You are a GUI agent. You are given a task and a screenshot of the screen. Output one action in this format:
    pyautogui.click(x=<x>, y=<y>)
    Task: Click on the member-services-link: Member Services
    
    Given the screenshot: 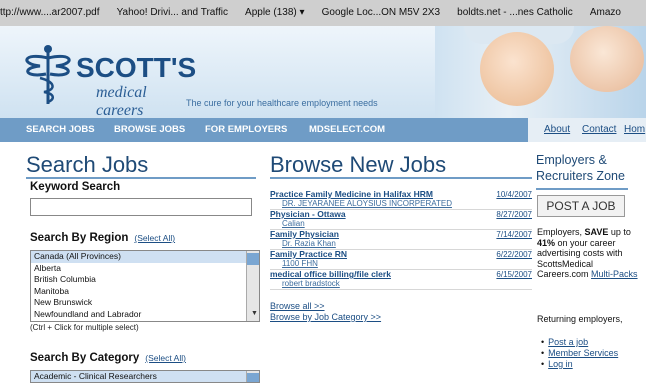 What is the action you would take?
    pyautogui.click(x=583, y=353)
    